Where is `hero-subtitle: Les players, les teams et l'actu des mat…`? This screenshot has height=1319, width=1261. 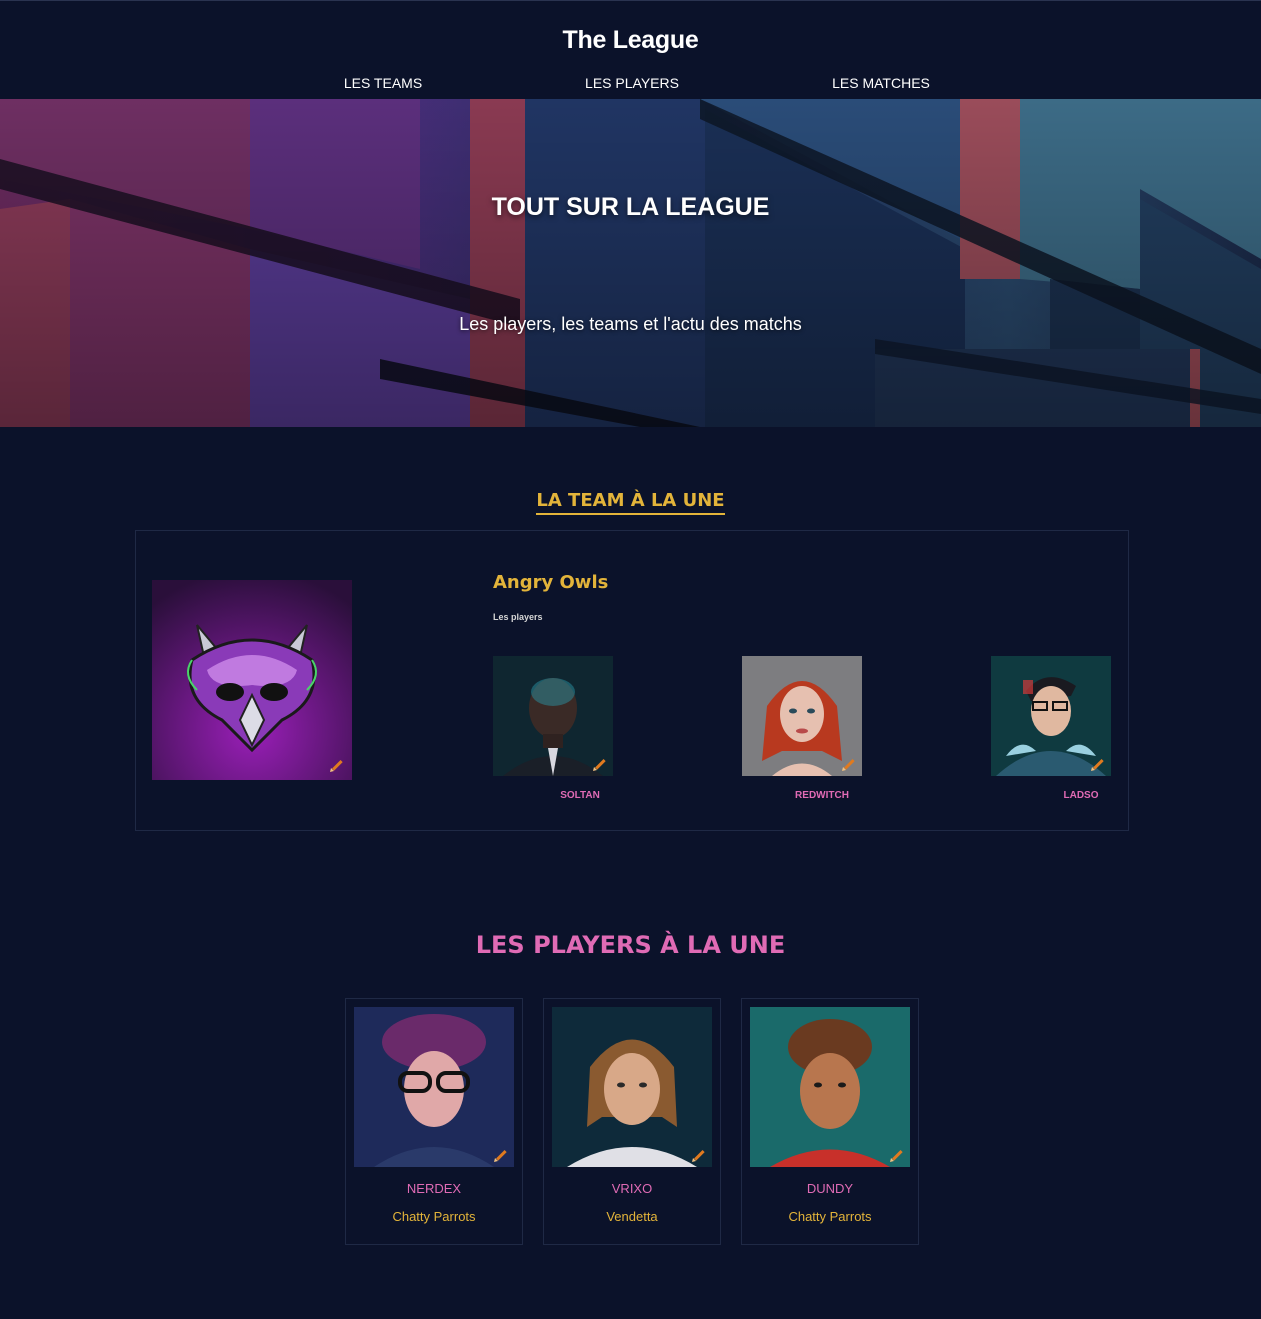
hero-subtitle: Les players, les teams et l'actu des mat… is located at coordinates (630, 324).